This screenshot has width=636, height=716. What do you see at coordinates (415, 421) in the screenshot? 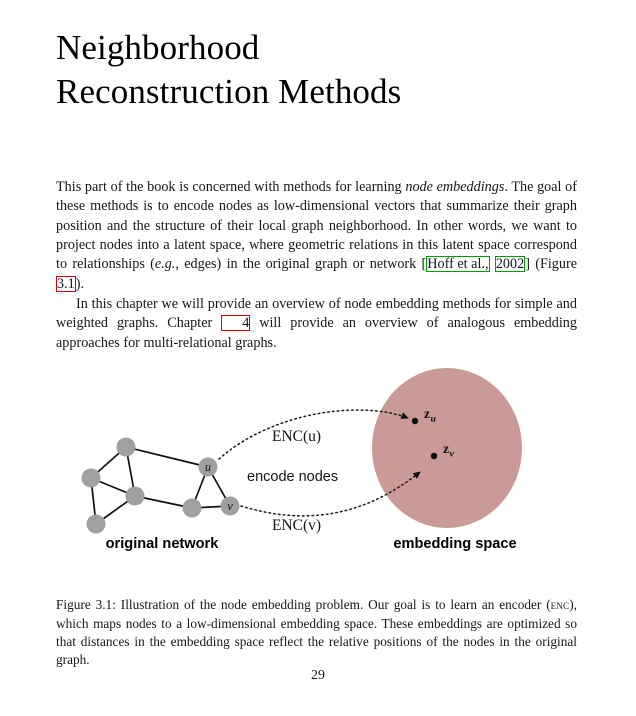
I see `embedding-point-zu` at bounding box center [415, 421].